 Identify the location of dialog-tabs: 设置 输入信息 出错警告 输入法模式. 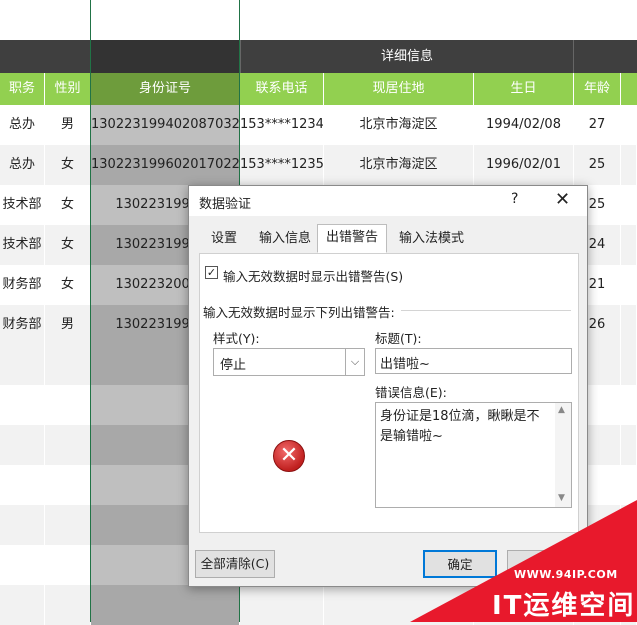
(389, 239).